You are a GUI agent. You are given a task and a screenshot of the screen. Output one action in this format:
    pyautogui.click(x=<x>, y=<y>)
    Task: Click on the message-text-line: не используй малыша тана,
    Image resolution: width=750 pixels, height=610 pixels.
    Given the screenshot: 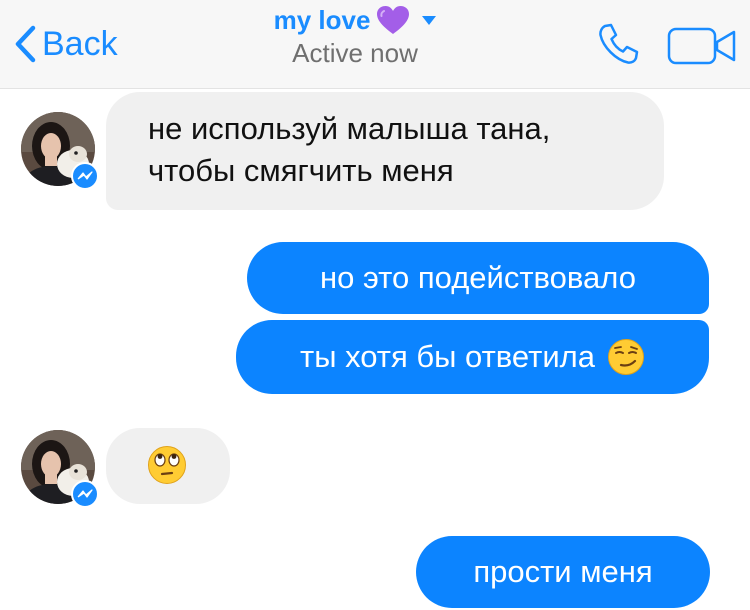 What is the action you would take?
    pyautogui.click(x=349, y=128)
    